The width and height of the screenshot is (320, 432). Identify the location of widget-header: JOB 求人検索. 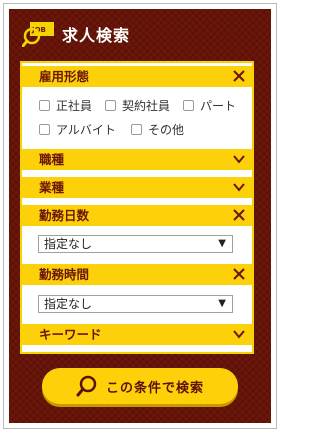
(76, 34).